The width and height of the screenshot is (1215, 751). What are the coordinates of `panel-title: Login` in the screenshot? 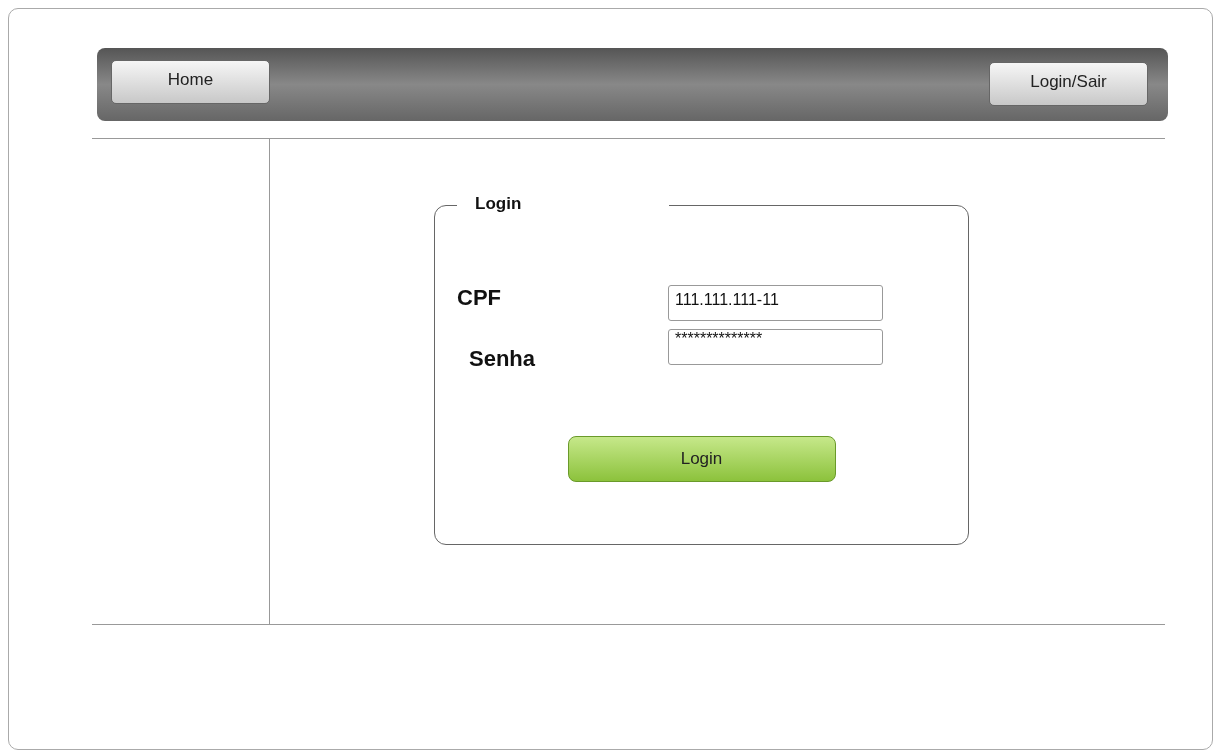 It's located at (563, 204).